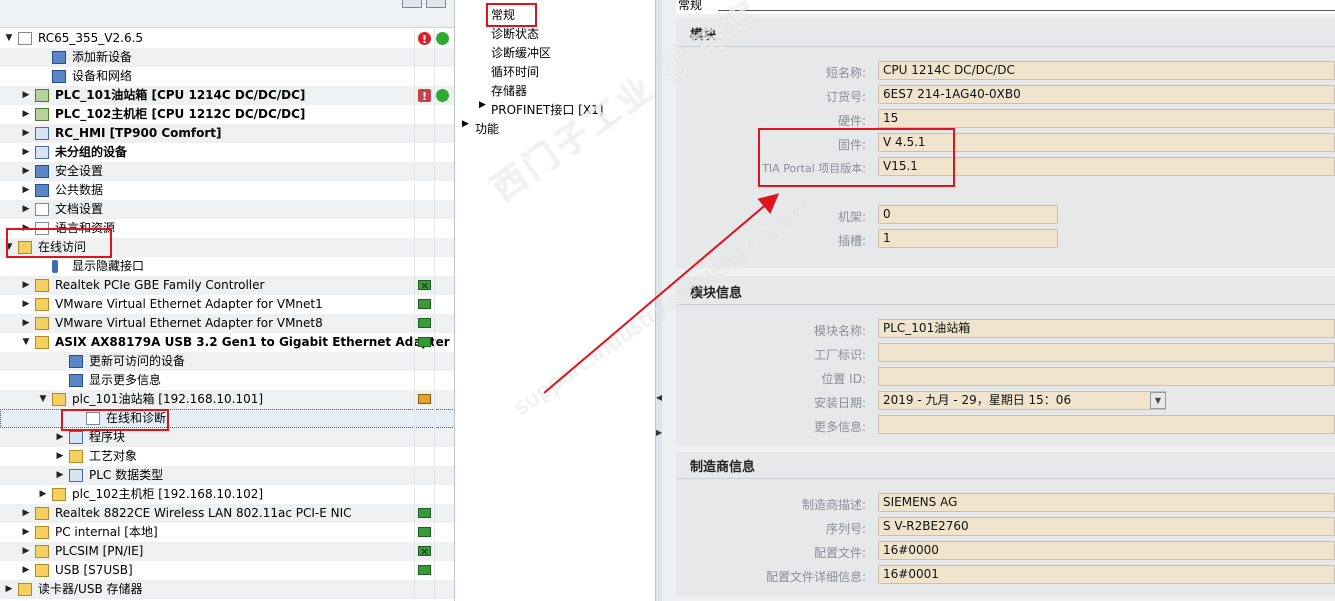 Image resolution: width=1335 pixels, height=601 pixels. Describe the element at coordinates (1106, 94) in the screenshot. I see `order-no-field: 6ES7 214-1AG40-0XB0` at that location.